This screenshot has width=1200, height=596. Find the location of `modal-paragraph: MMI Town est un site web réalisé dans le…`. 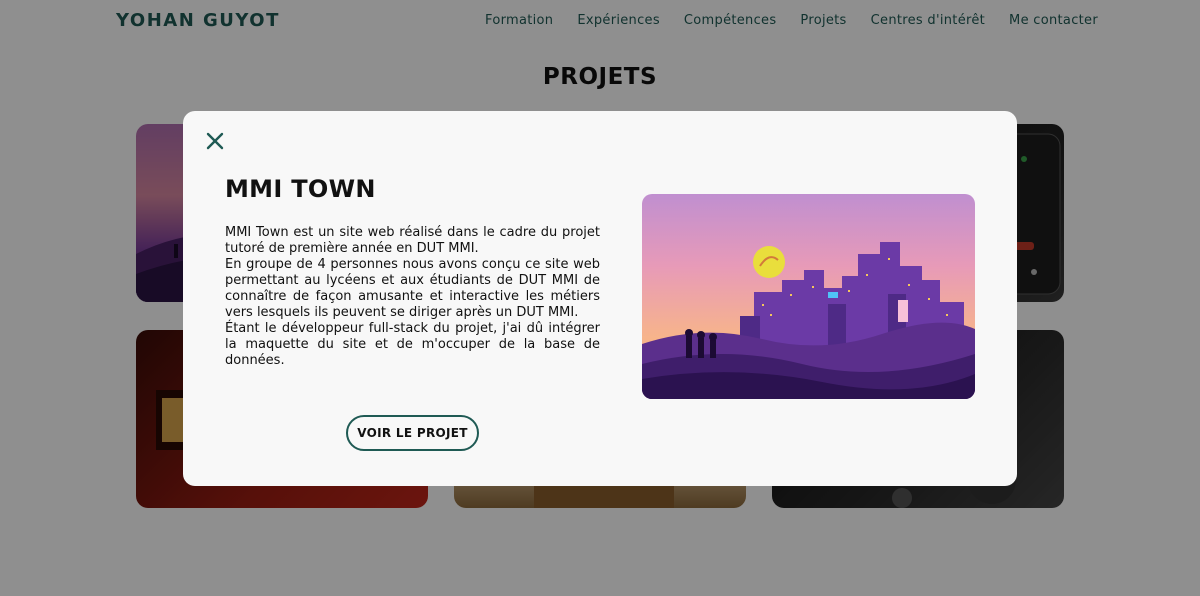

modal-paragraph: MMI Town est un site web réalisé dans le… is located at coordinates (412, 240).